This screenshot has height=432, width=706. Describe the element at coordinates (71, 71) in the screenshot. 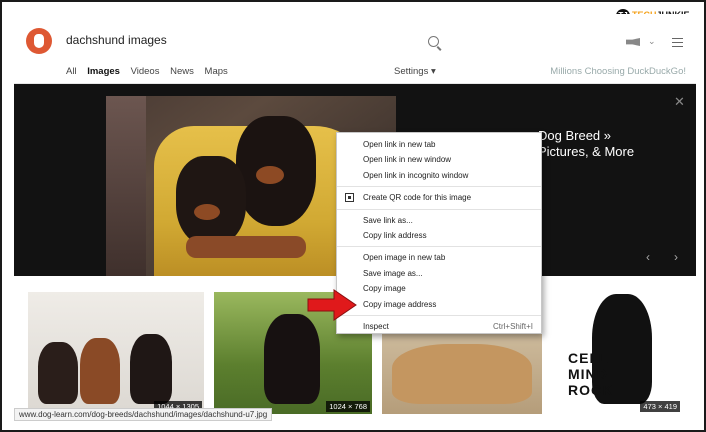

I see `tab-all: All` at that location.